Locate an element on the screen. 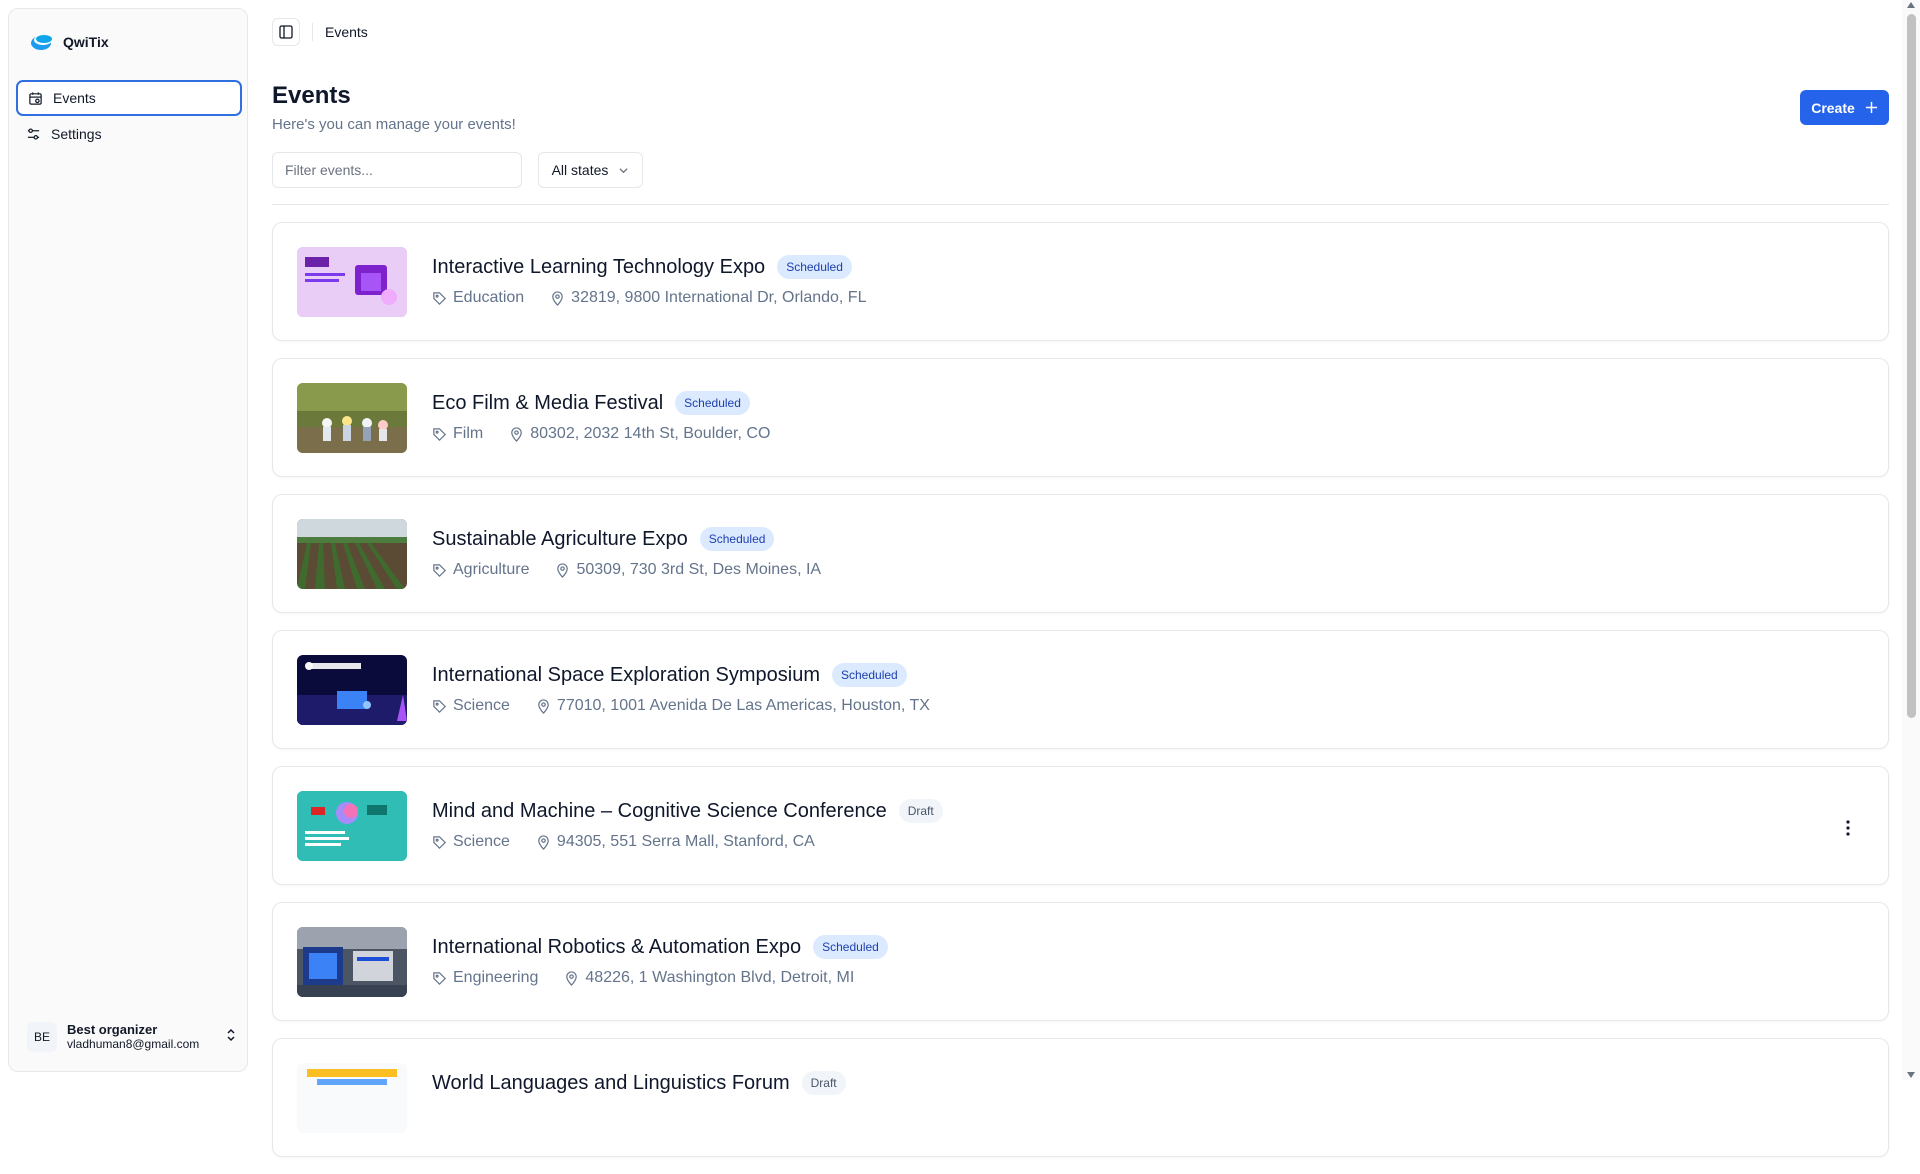 The image size is (1920, 1174). user-menu: BE Best organizer vladhuman8@gmail.com is located at coordinates (132, 1037).